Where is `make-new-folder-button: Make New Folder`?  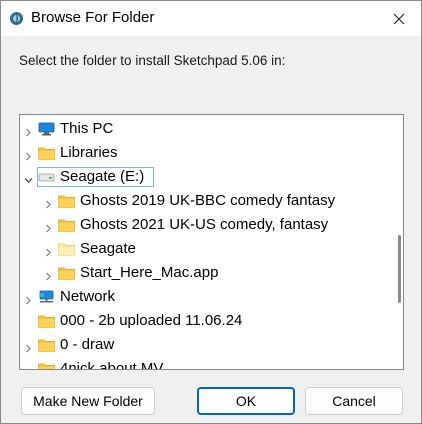
make-new-folder-button: Make New Folder is located at coordinates (88, 401).